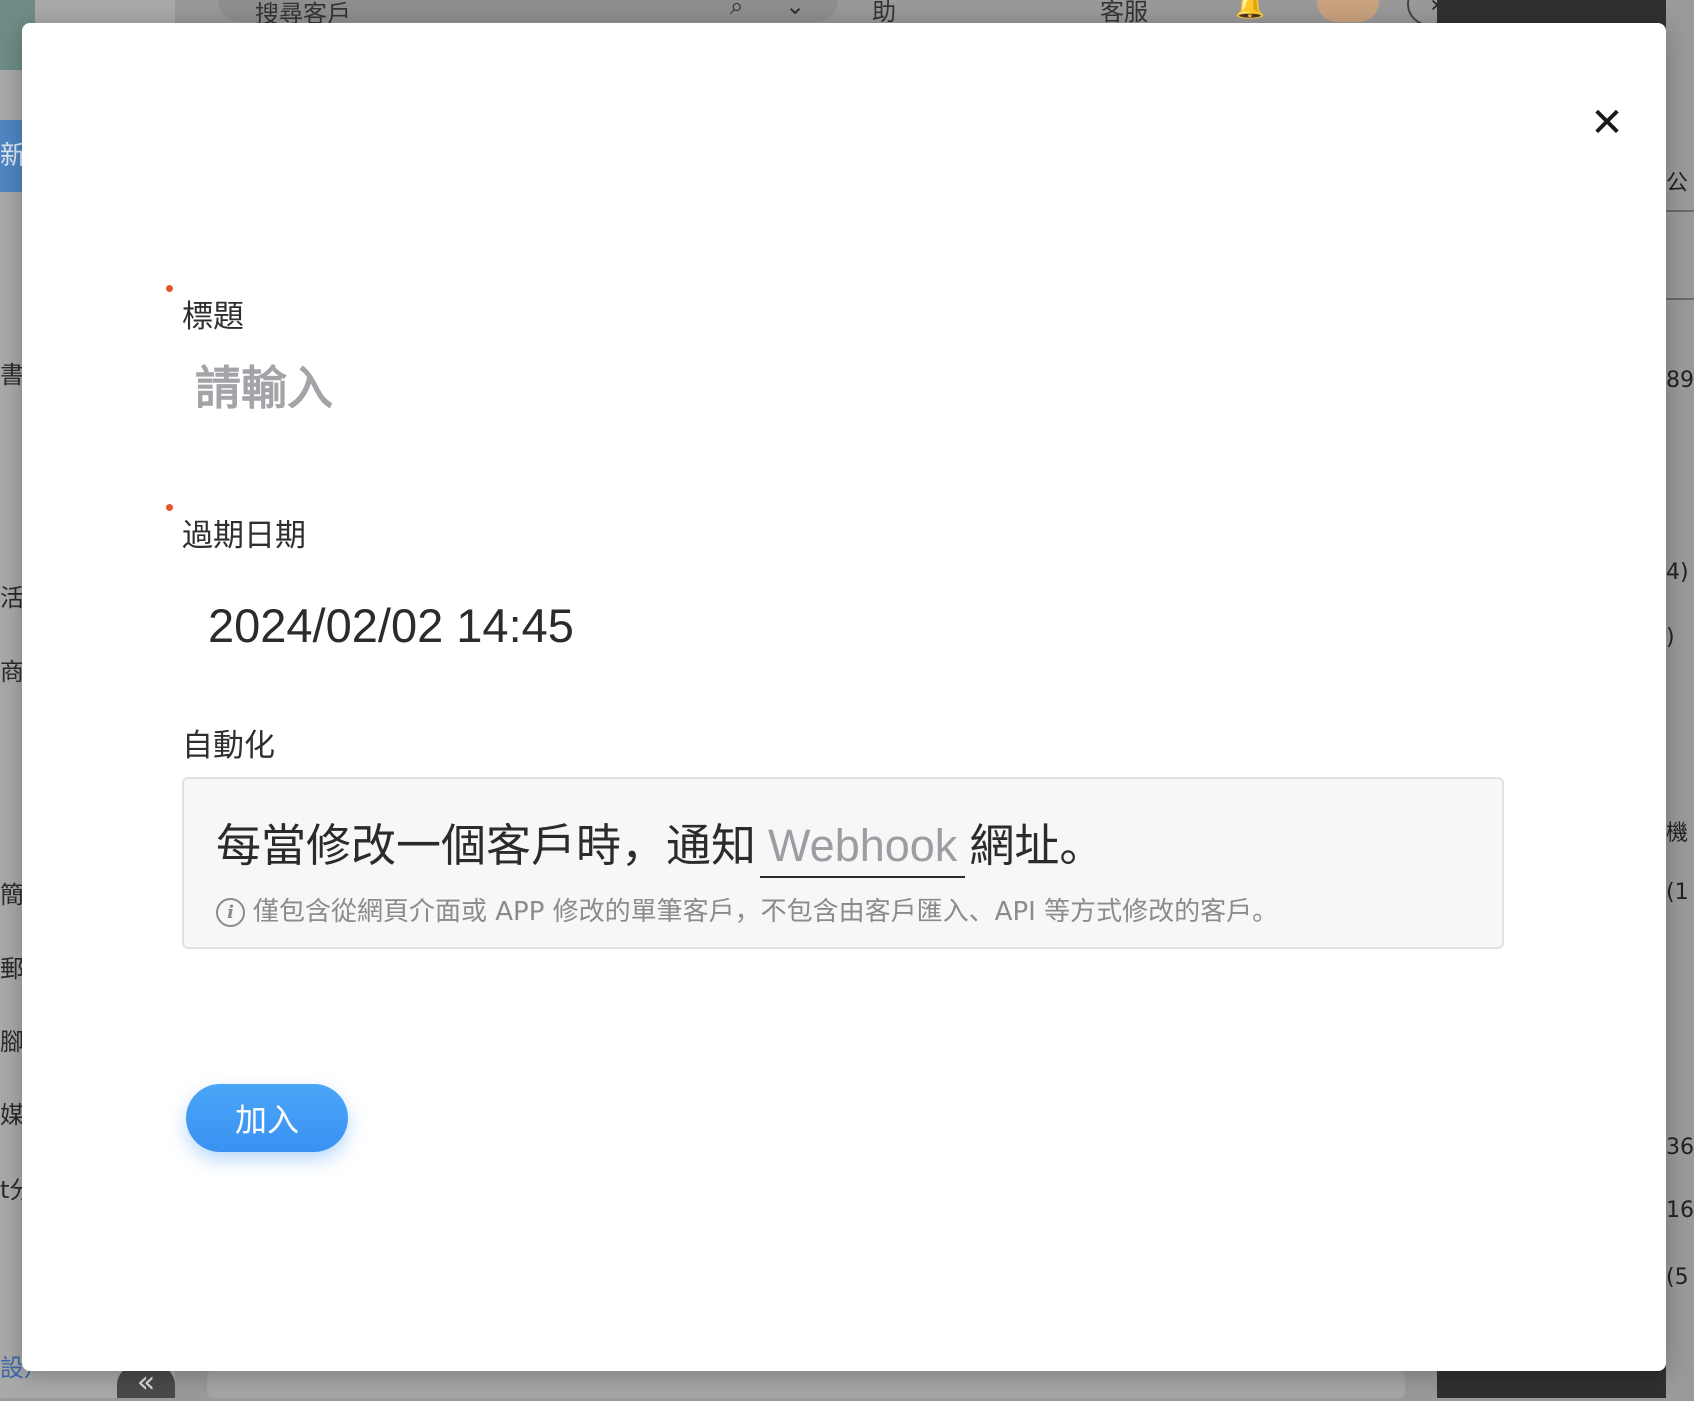 The image size is (1694, 1401). I want to click on info-icon: i, so click(230, 912).